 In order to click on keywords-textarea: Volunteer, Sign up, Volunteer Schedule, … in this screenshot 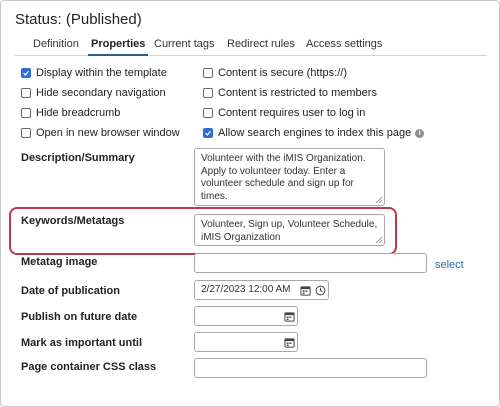, I will do `click(289, 230)`.